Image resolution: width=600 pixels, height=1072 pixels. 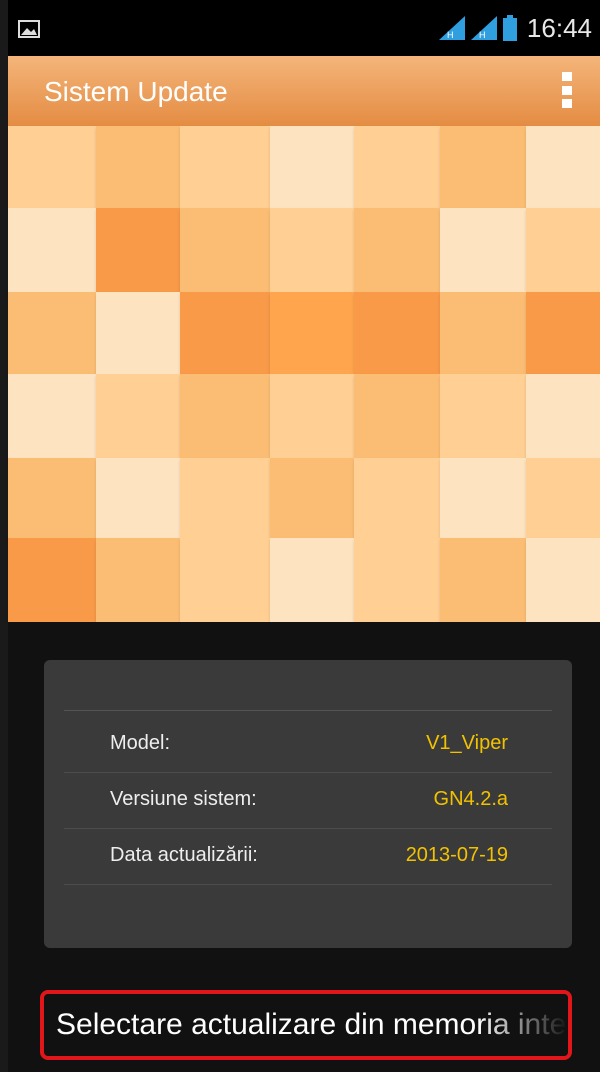 I want to click on status-icons: H H 16:44, so click(x=515, y=28).